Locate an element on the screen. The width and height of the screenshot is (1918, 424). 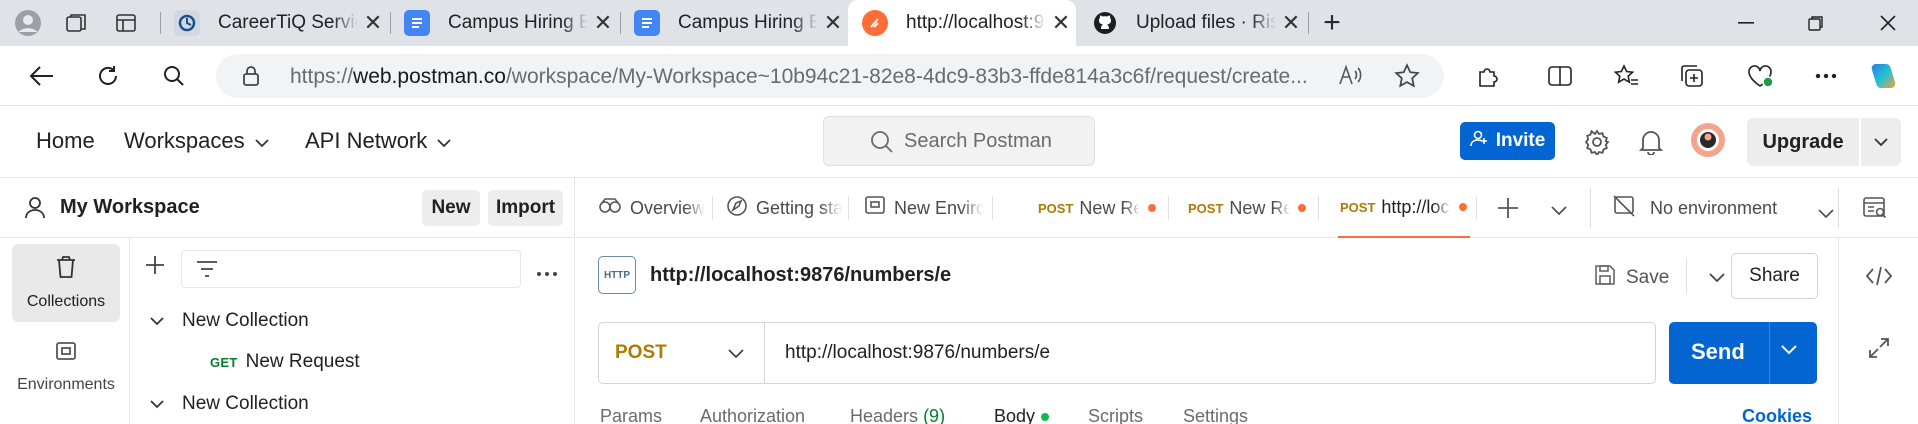
minimize-icon is located at coordinates (1746, 23).